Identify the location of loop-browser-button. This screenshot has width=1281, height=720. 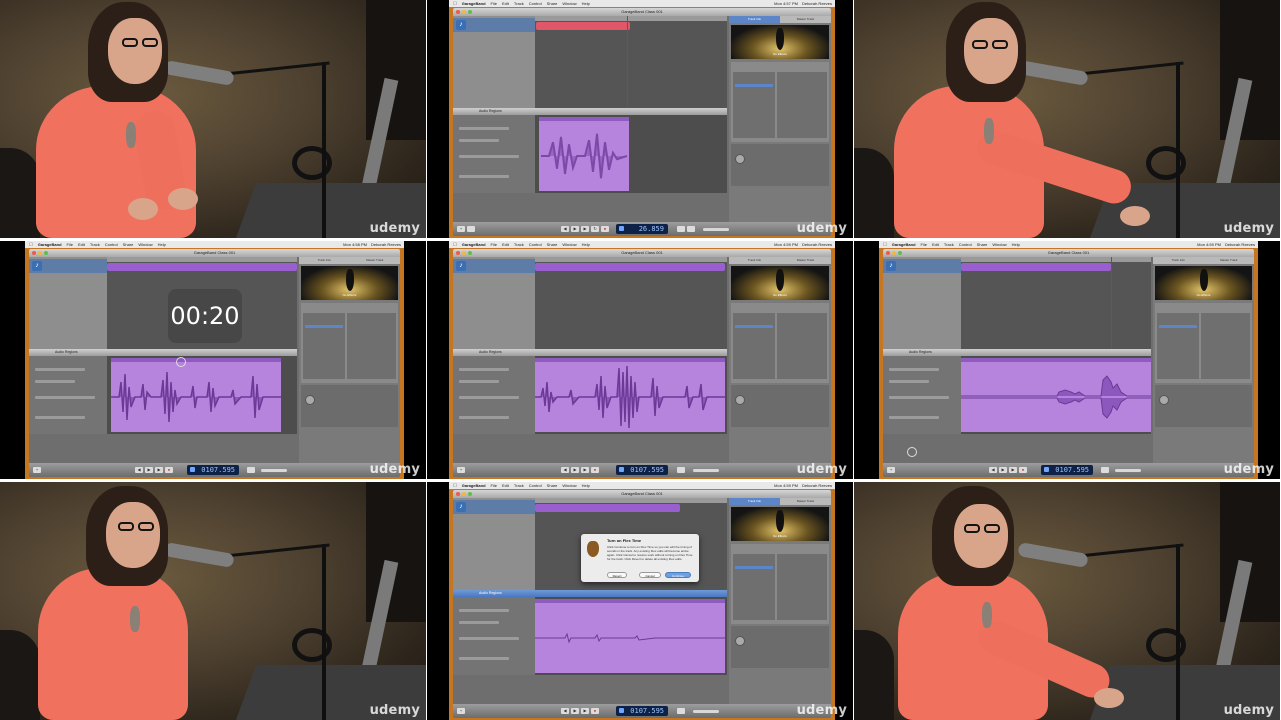
(471, 229).